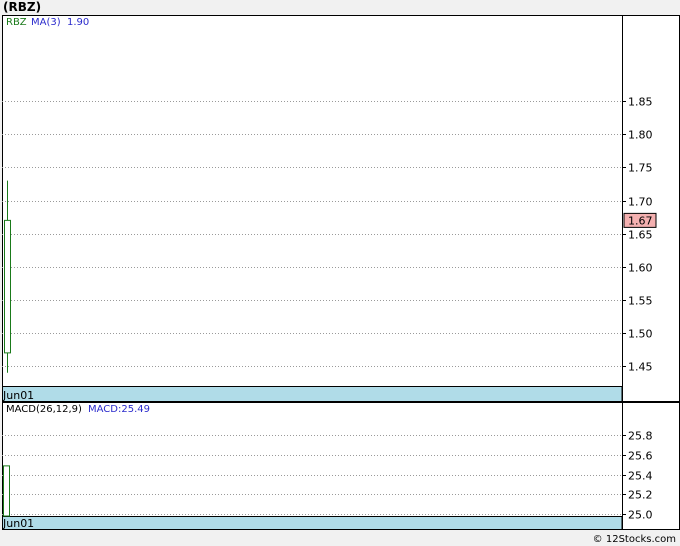 Image resolution: width=680 pixels, height=546 pixels. I want to click on y-tick-label: 25.6, so click(640, 456).